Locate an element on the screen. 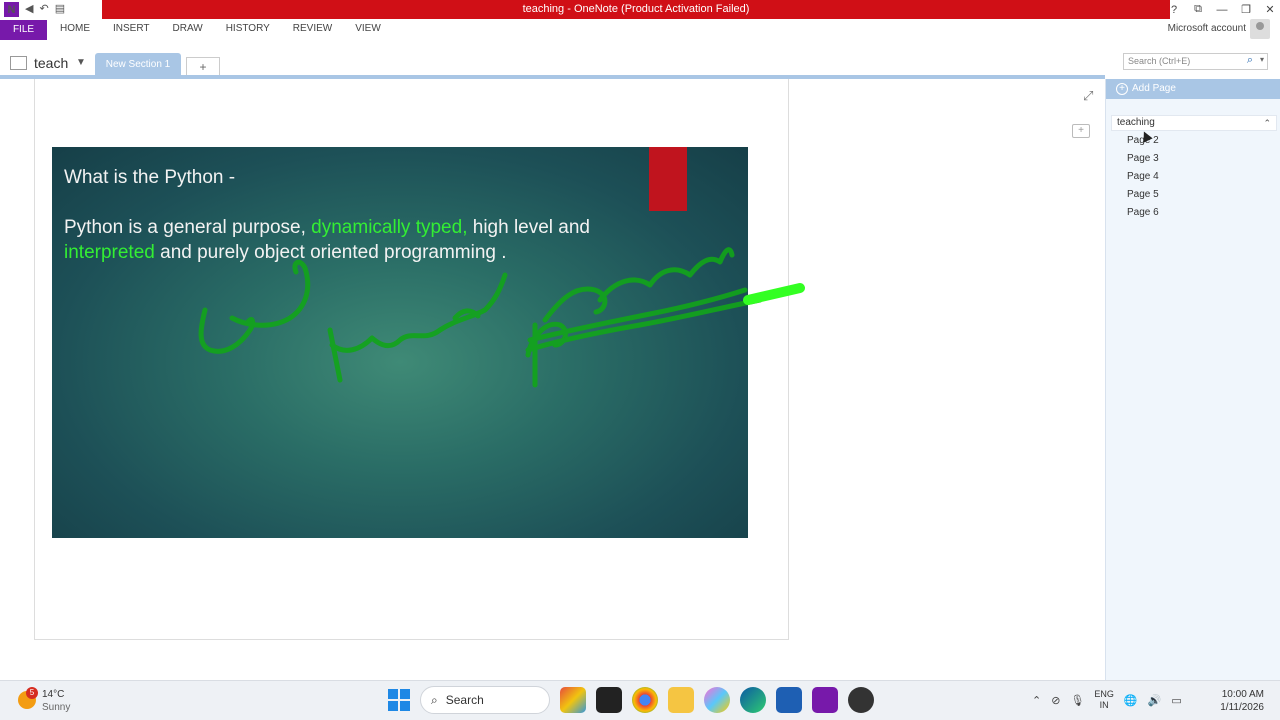  edge-icon is located at coordinates (753, 700).